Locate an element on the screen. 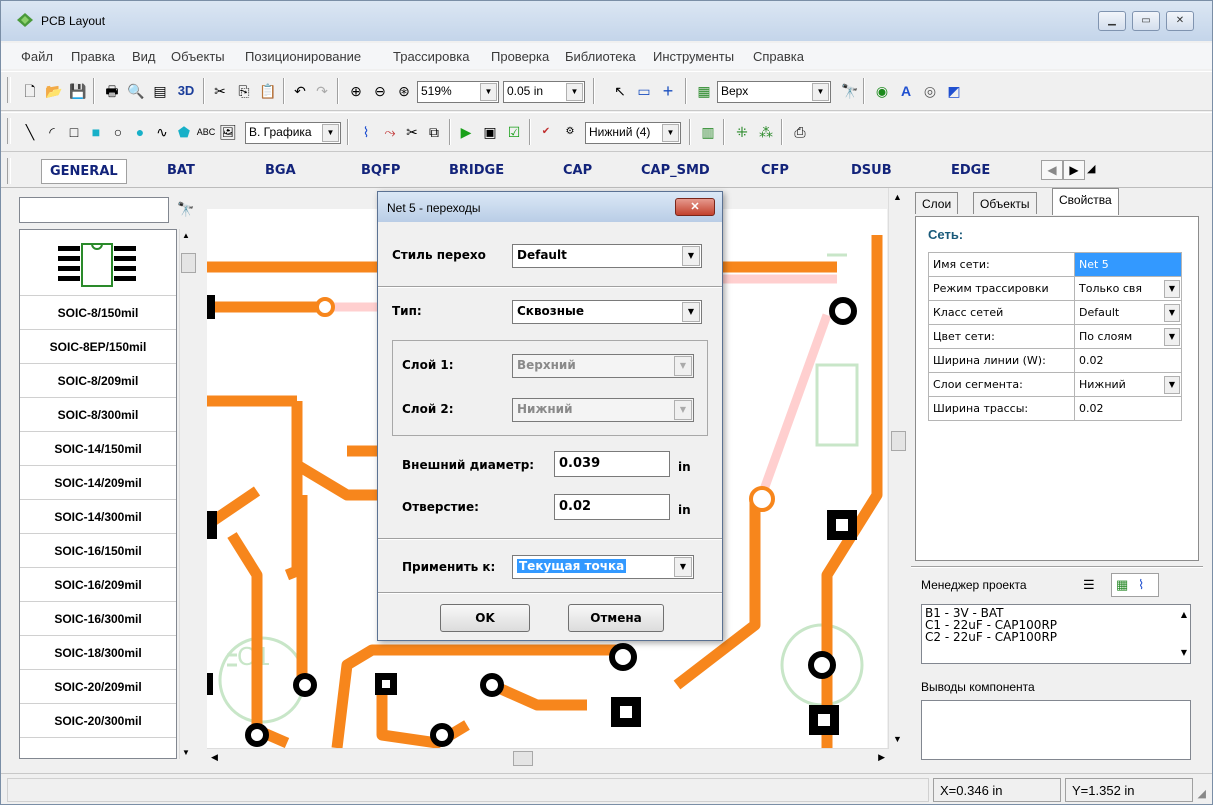 This screenshot has width=1213, height=805. route-trace-icon: ⌇ is located at coordinates (366, 132).